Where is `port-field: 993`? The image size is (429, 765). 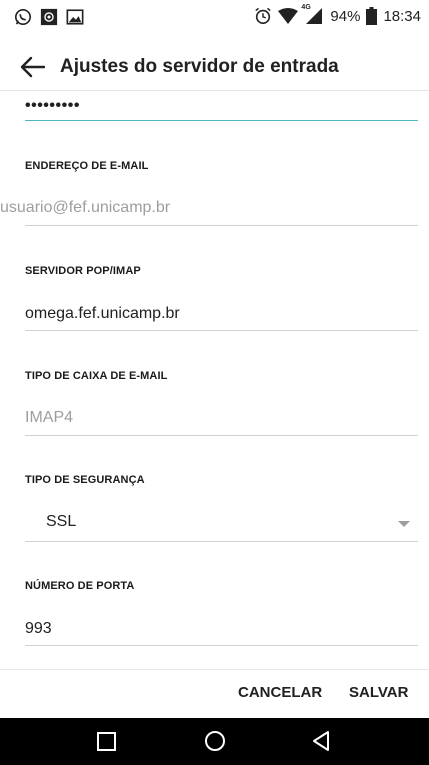 port-field: 993 is located at coordinates (38, 629).